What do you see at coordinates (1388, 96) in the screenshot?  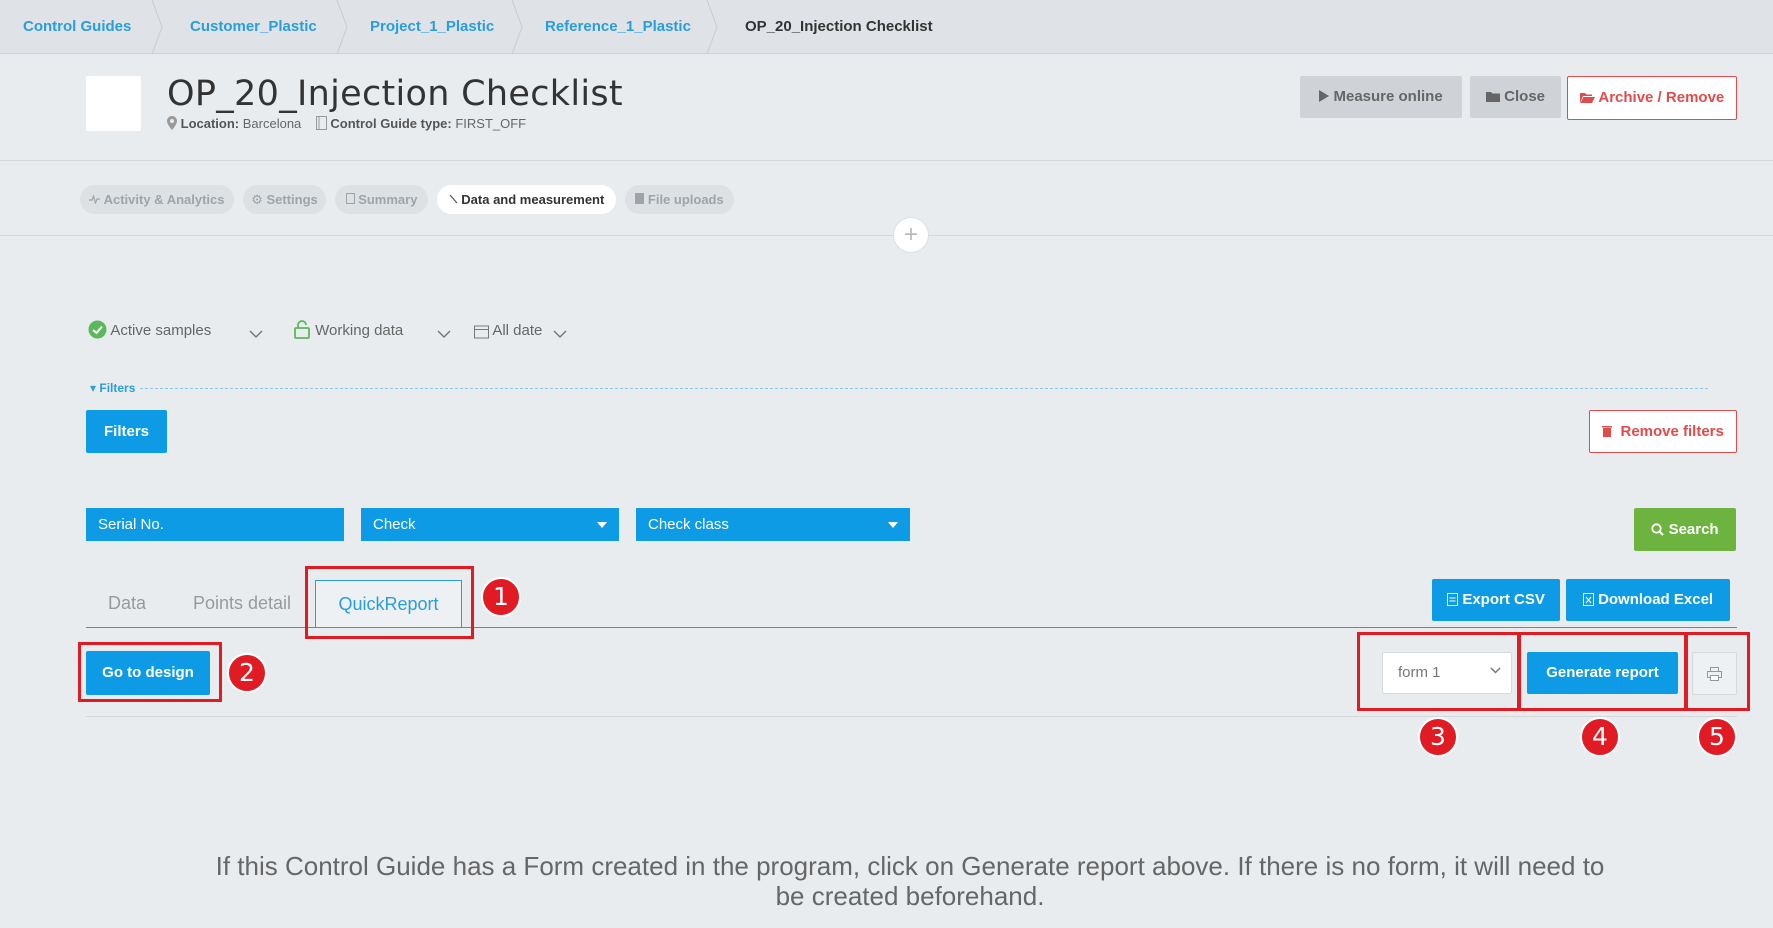 I see `measure-online-label: Measure online` at bounding box center [1388, 96].